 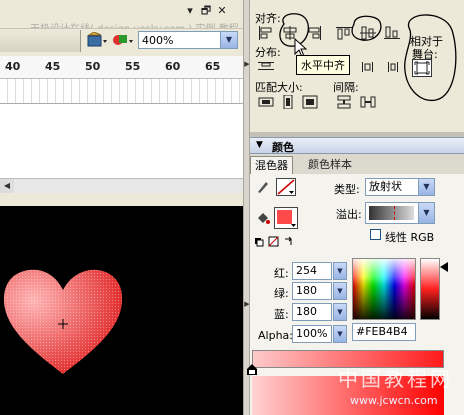 What do you see at coordinates (213, 66) in the screenshot?
I see `ruler-number: 65` at bounding box center [213, 66].